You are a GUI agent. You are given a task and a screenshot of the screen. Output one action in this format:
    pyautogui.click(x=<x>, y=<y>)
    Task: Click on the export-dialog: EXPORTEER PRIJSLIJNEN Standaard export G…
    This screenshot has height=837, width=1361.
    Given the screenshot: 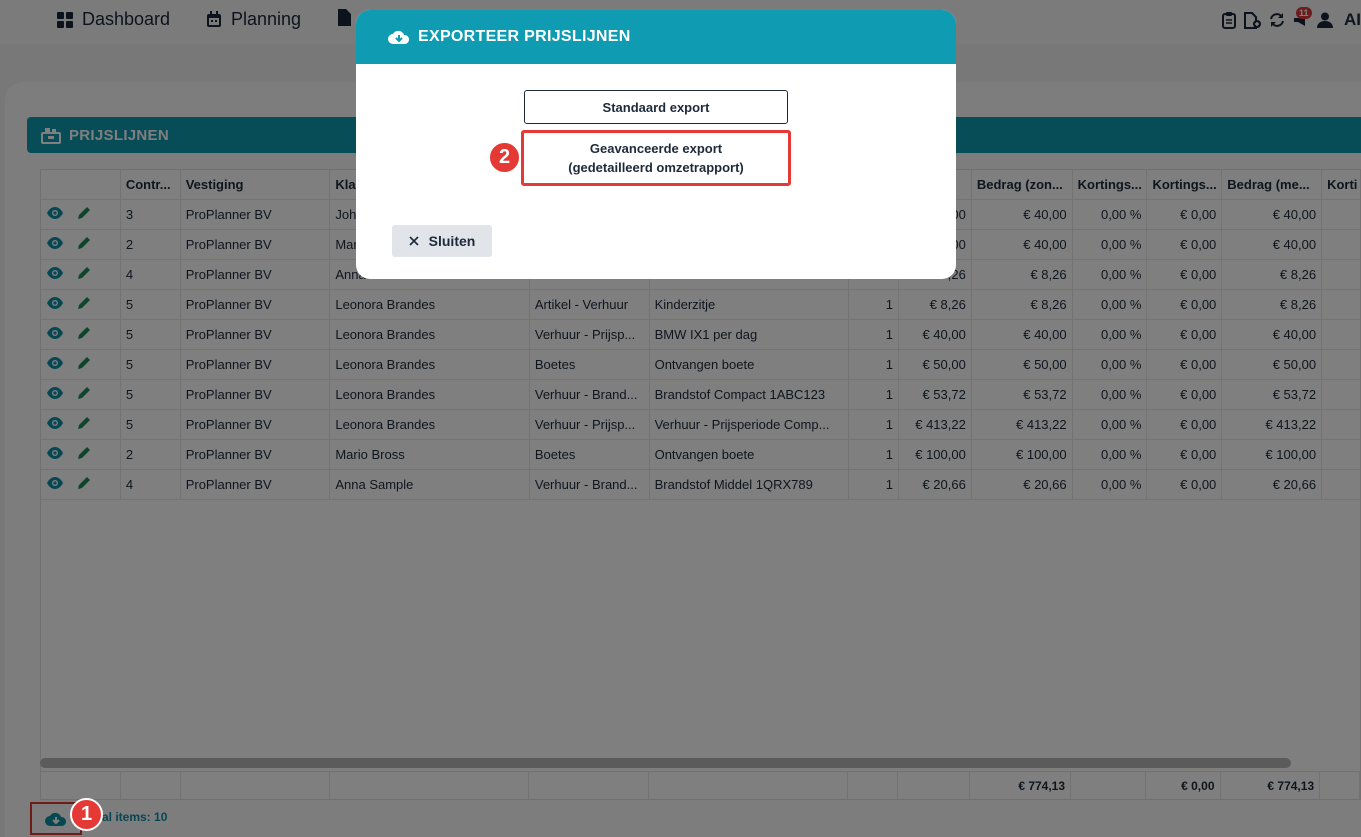 What is the action you would take?
    pyautogui.click(x=656, y=144)
    